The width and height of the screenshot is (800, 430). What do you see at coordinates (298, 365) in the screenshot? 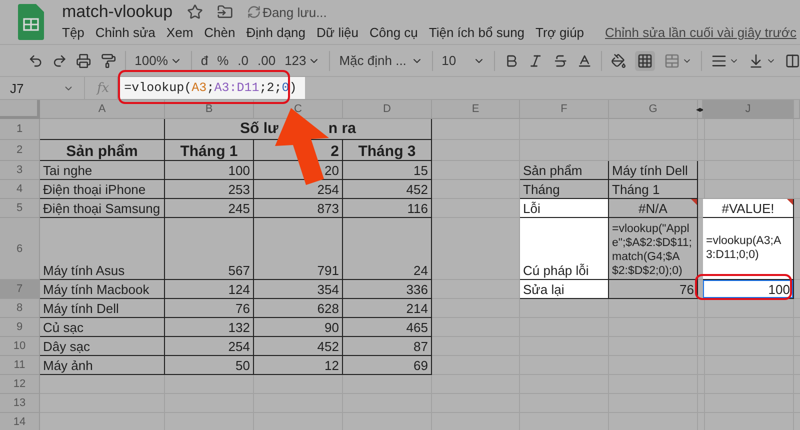
I see `table-cell: 12` at bounding box center [298, 365].